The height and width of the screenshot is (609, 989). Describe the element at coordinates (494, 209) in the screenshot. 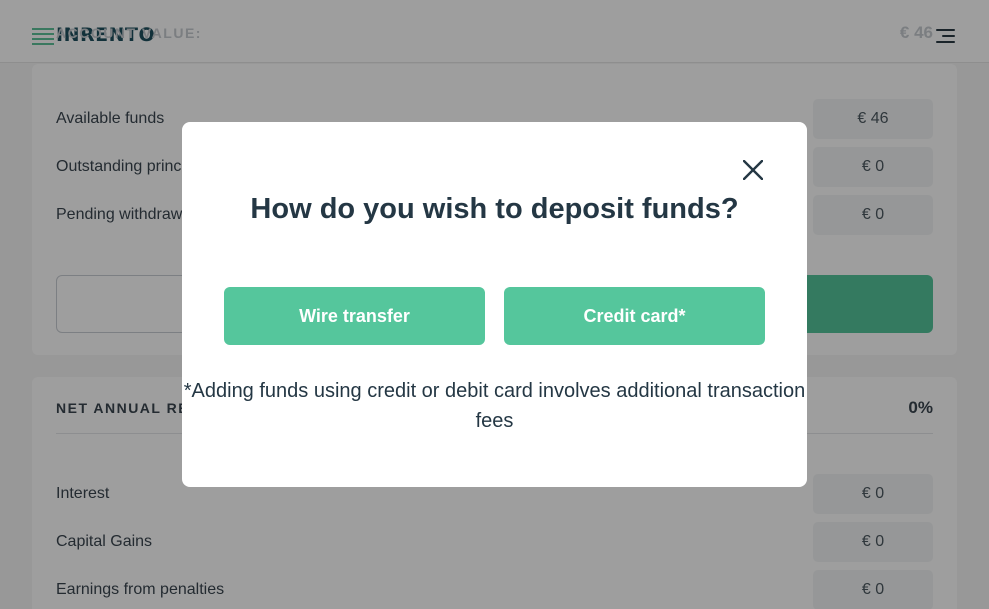

I see `modal-title: How do you wish to deposit funds?` at that location.